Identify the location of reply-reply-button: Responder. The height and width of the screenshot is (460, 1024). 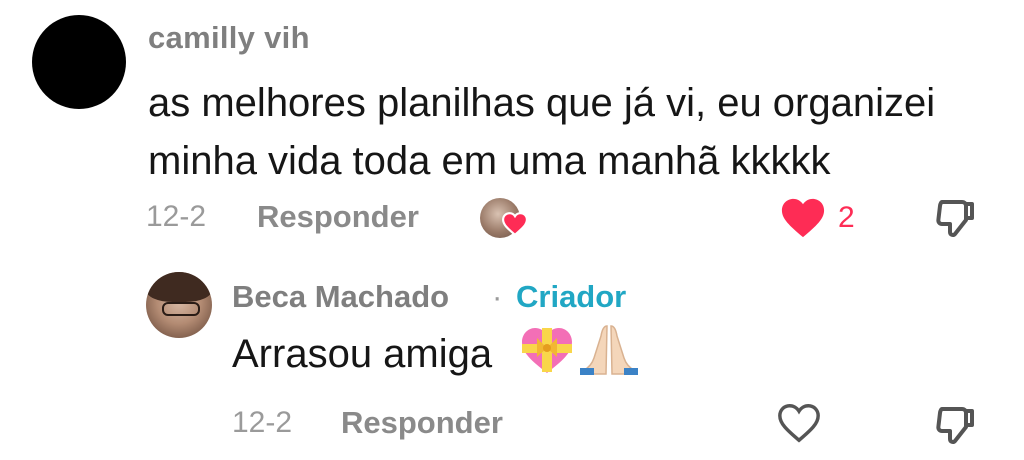
(422, 423).